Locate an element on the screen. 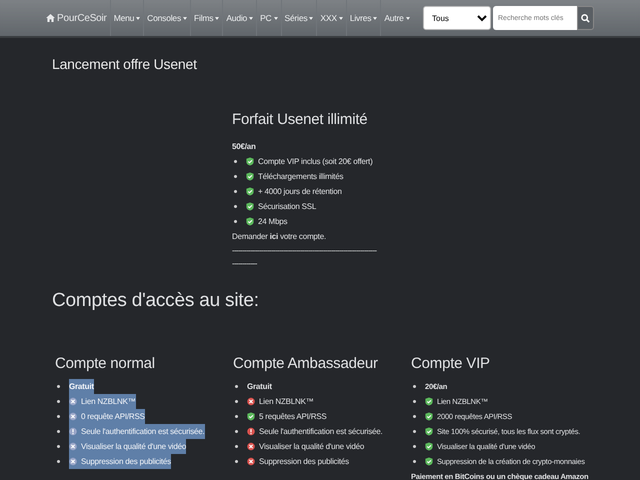 This screenshot has width=640, height=480. list-text: Compte VIP inclus (soit 20€ offert) is located at coordinates (315, 162).